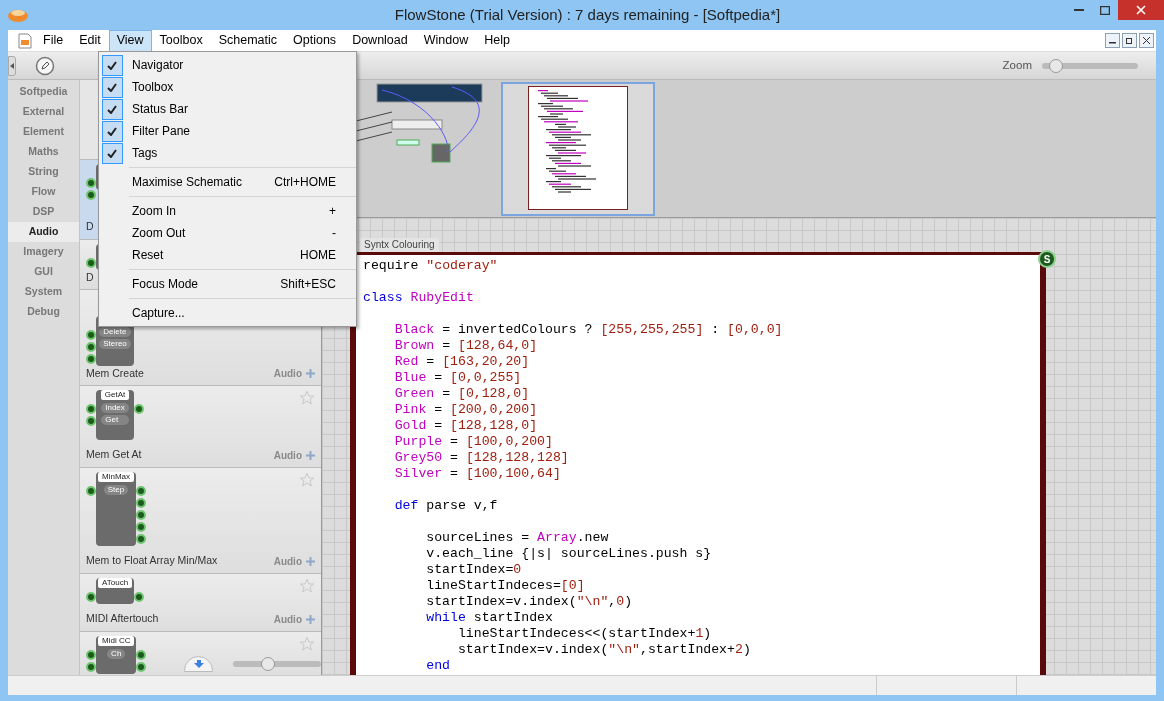 The height and width of the screenshot is (701, 1164). What do you see at coordinates (315, 40) in the screenshot?
I see `menu-item: Options` at bounding box center [315, 40].